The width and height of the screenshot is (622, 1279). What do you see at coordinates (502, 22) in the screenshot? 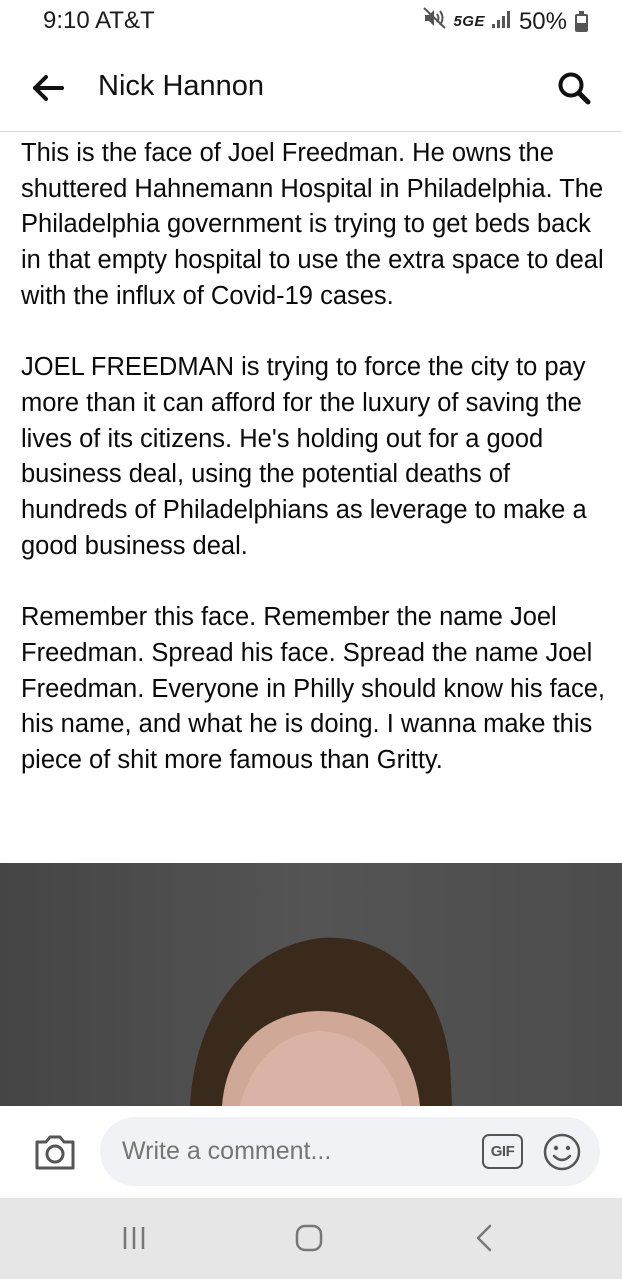
I see `signal-icon` at bounding box center [502, 22].